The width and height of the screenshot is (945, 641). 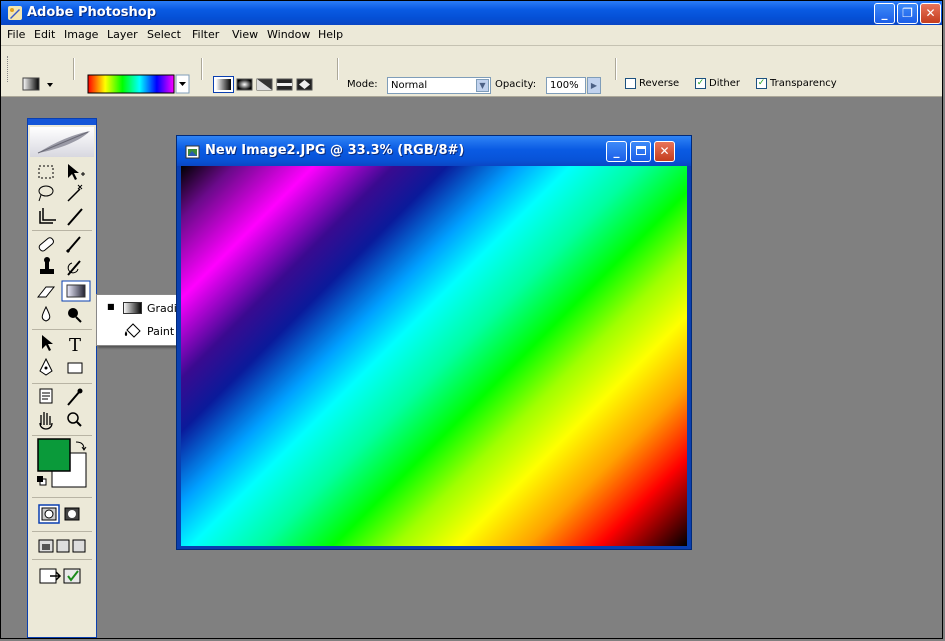 I want to click on toolbox-title-bar, so click(x=62, y=122).